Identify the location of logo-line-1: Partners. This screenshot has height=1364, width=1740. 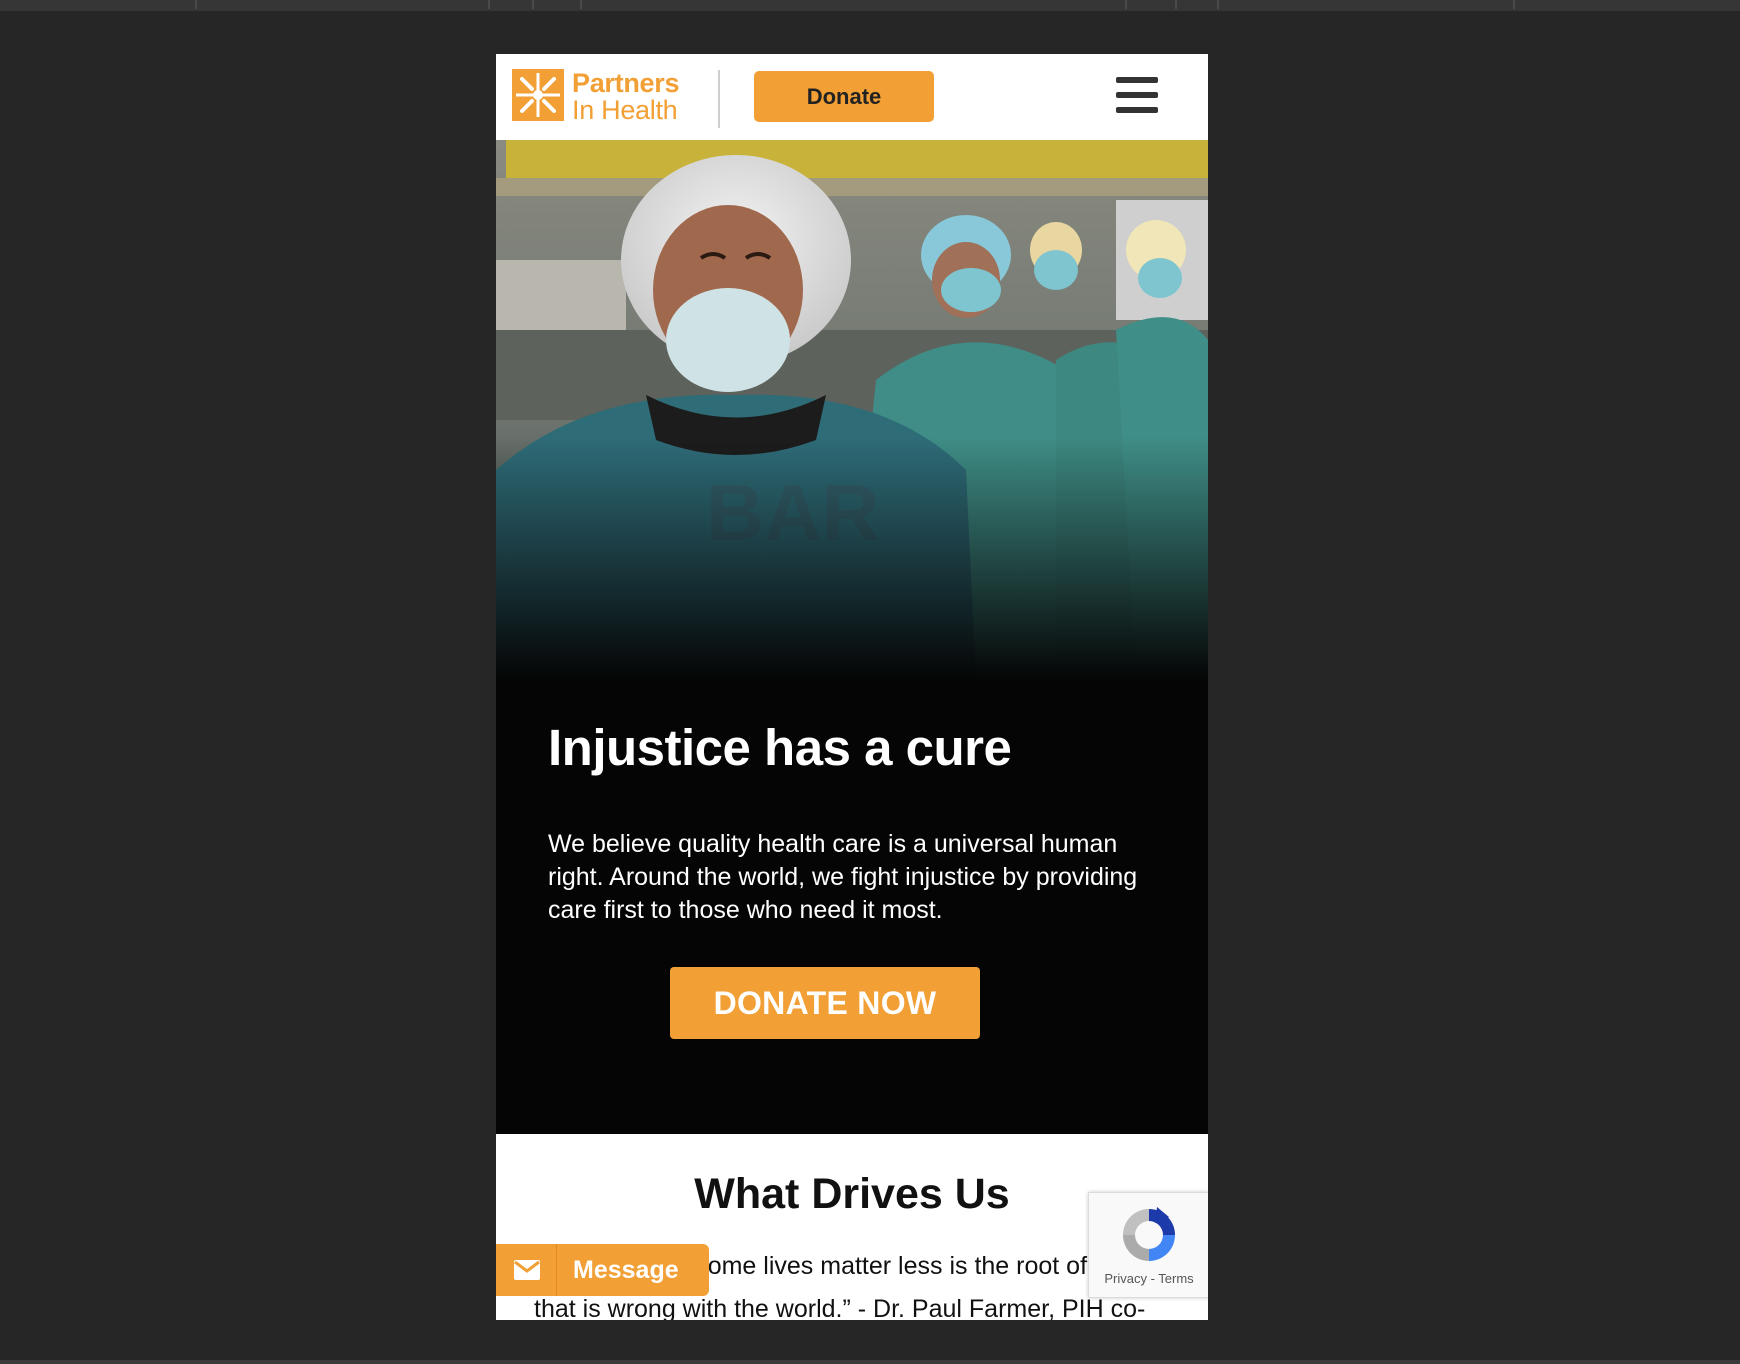
(626, 83).